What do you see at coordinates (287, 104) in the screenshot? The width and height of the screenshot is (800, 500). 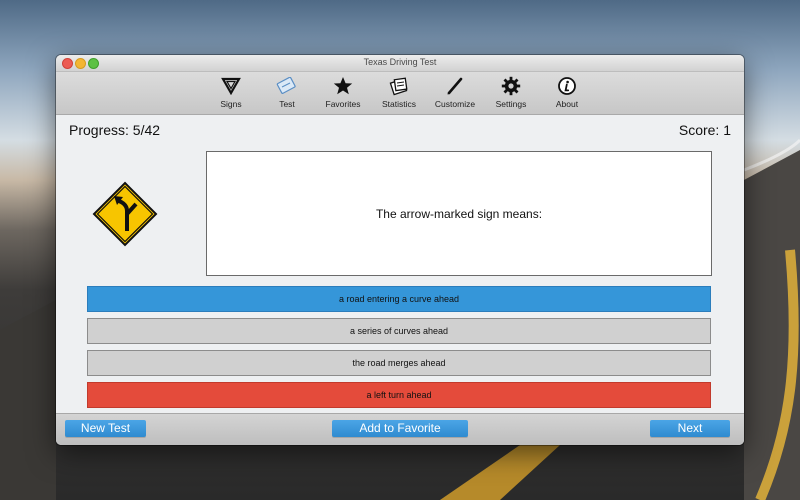 I see `toolbar-test-label: Test` at bounding box center [287, 104].